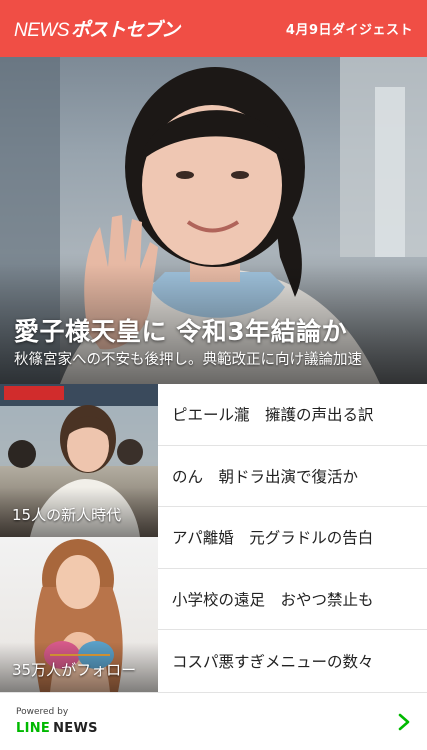  Describe the element at coordinates (67, 515) in the screenshot. I see `thumbnail-caption-1: 15人の新人時代` at that location.